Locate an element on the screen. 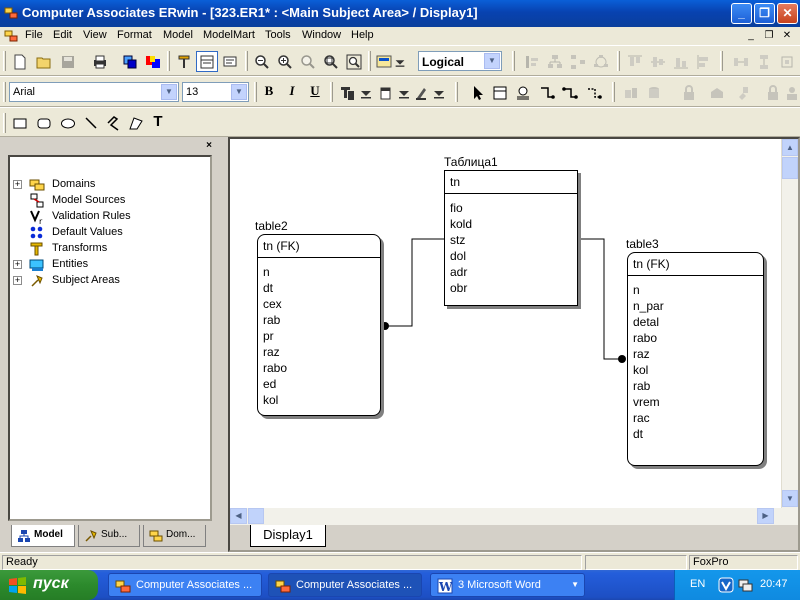  horizontal-scrollbar: ◀ ▶ is located at coordinates (514, 516).